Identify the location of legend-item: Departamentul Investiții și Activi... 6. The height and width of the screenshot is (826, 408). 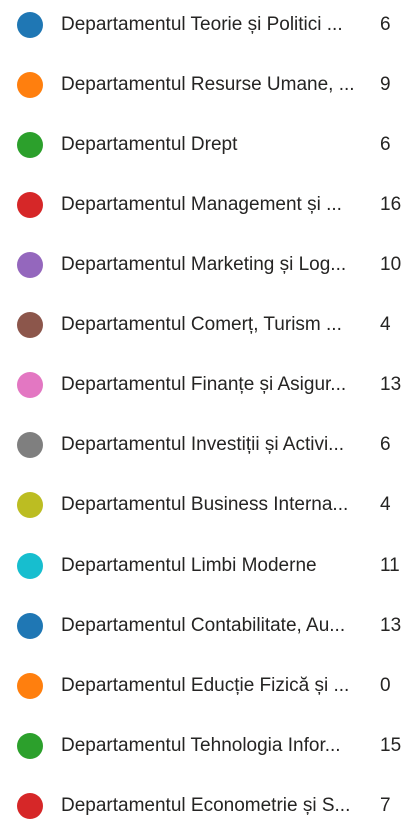
(204, 445).